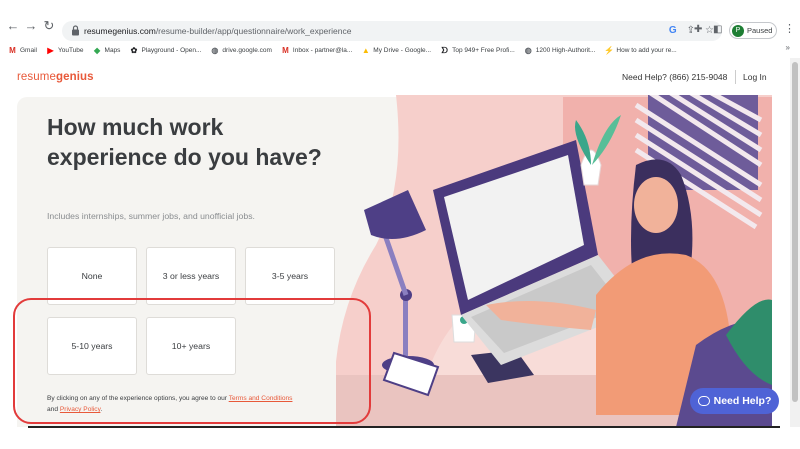  I want to click on bookmark-item: ◆ Maps, so click(107, 50).